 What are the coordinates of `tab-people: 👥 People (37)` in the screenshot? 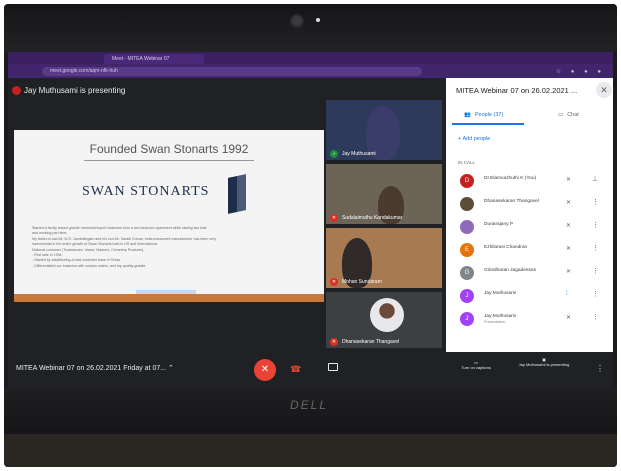 It's located at (483, 115).